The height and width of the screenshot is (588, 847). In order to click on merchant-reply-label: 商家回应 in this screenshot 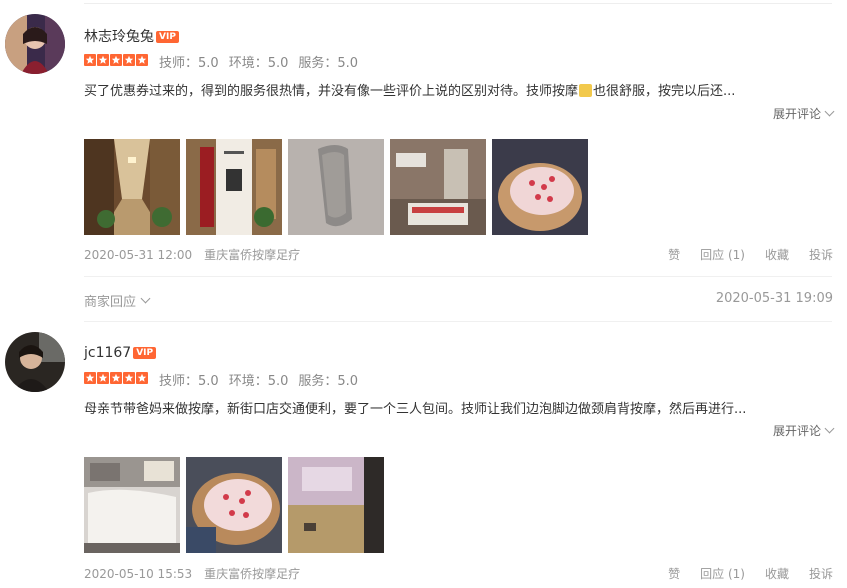, I will do `click(110, 302)`.